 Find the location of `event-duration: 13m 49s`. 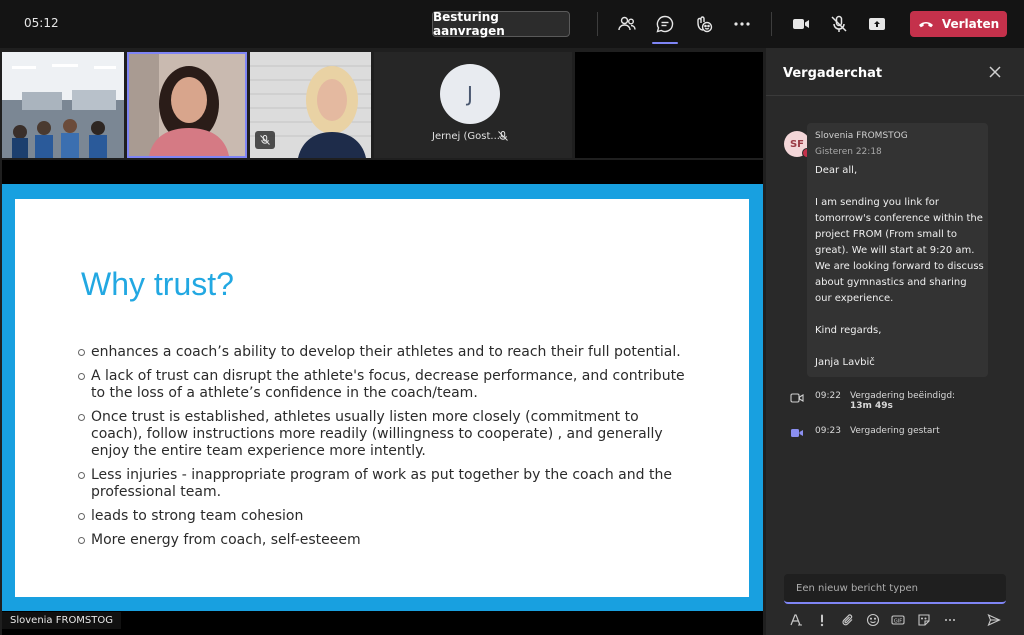

event-duration: 13m 49s is located at coordinates (871, 406).